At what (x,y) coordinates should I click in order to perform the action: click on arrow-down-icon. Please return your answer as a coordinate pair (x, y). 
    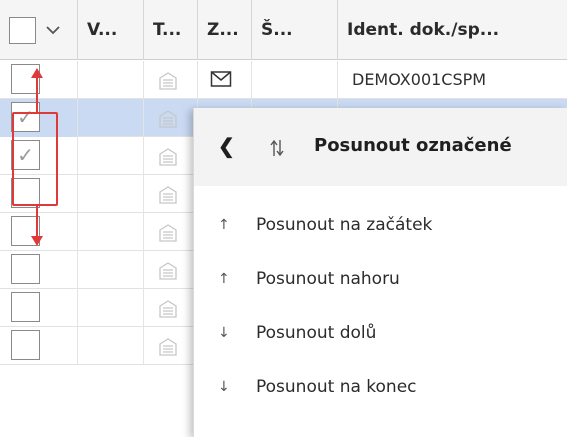
    Looking at the image, I should click on (37, 226).